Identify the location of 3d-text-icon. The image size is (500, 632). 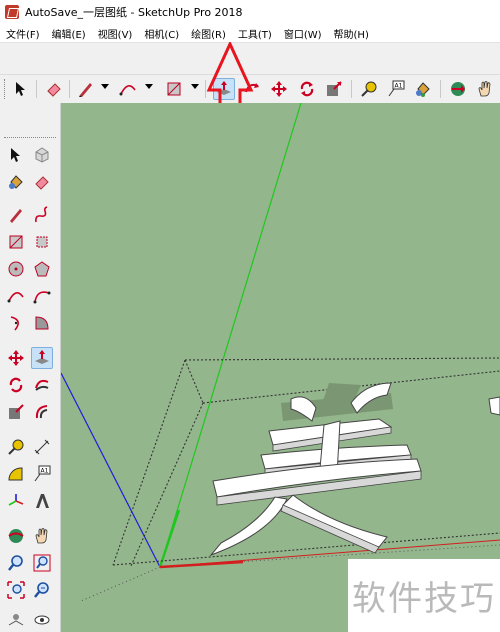
(42, 501).